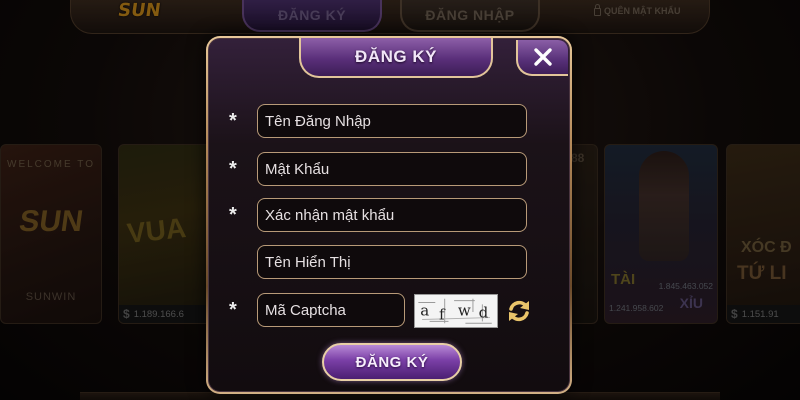  I want to click on display-name-row: Tên Hiển Thị, so click(389, 262).